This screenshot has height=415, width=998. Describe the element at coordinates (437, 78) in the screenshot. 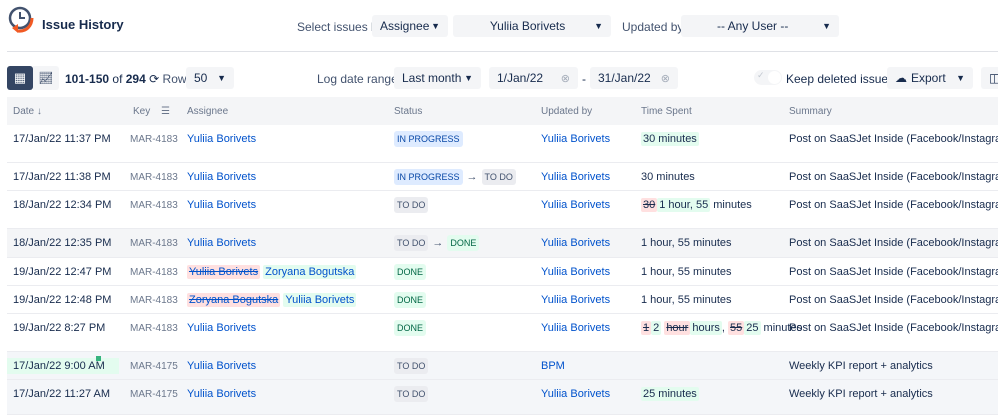

I see `log-range-dropdown: Last month ▼` at that location.